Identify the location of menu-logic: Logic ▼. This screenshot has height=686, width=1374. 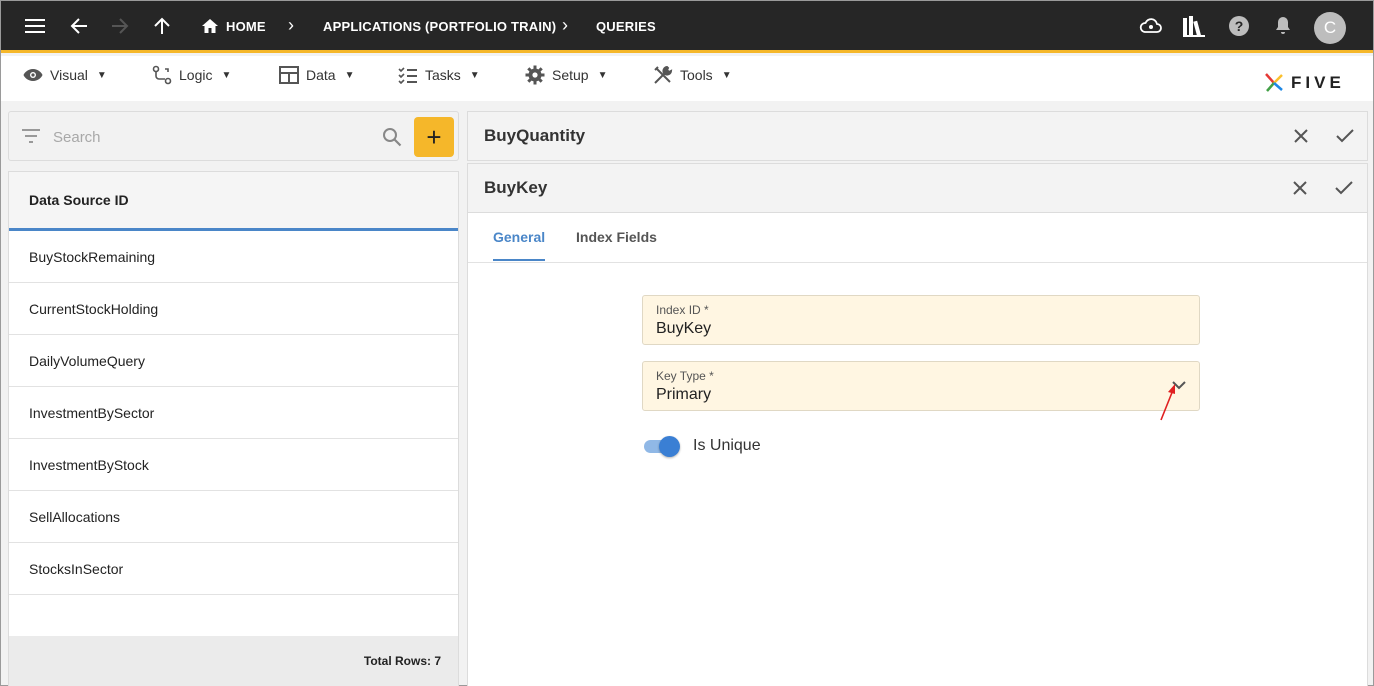
(191, 75).